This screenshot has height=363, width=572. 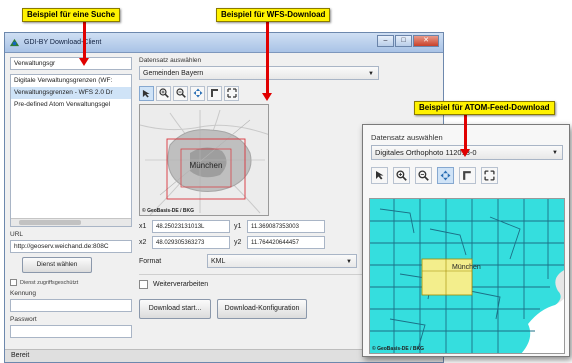 What do you see at coordinates (71, 105) in the screenshot?
I see `list-item: Pre-defined Atom Verwaltungsgel` at bounding box center [71, 105].